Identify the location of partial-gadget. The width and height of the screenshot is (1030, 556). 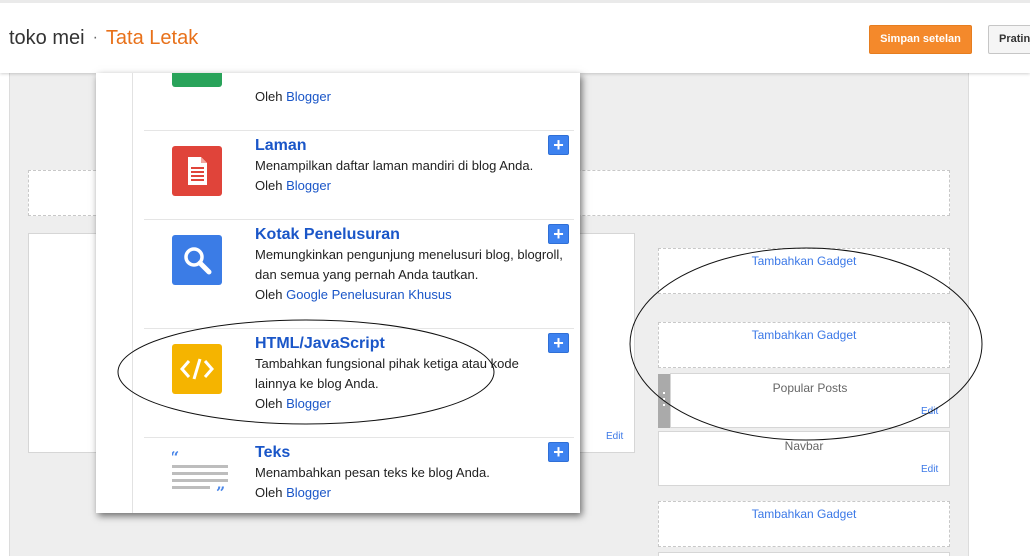
(804, 554).